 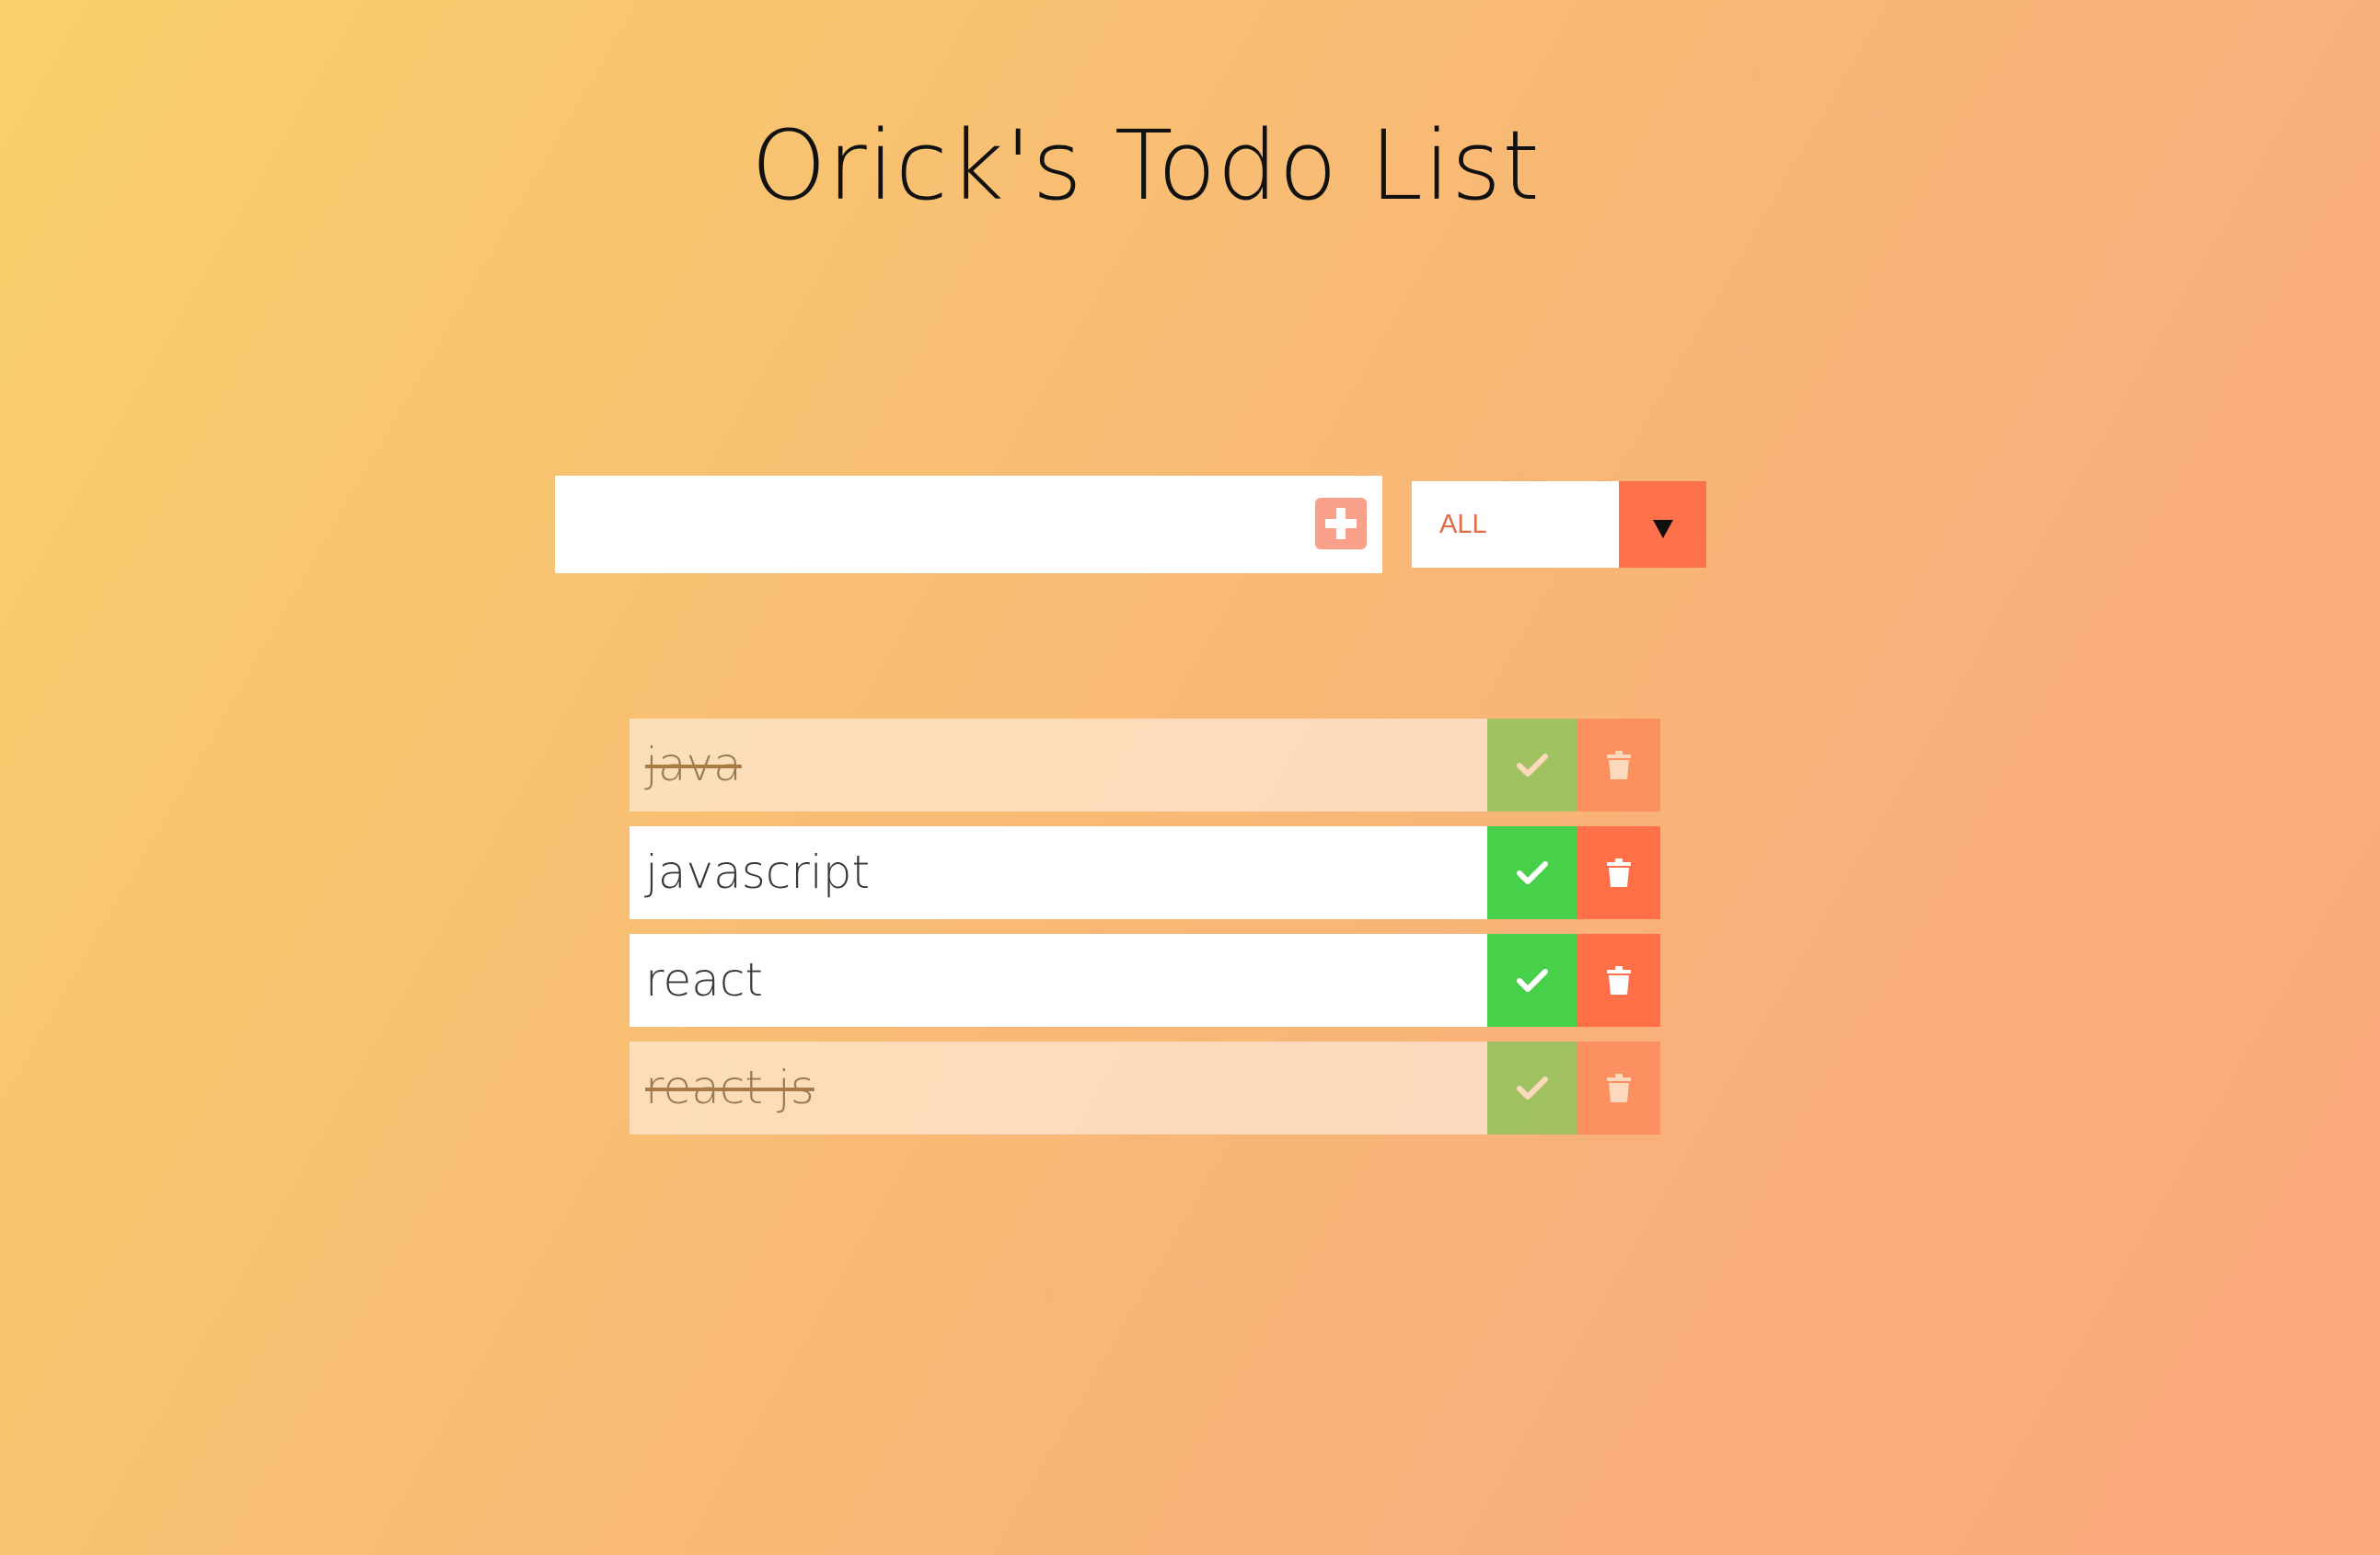 I want to click on filter-dropdown-button, so click(x=1662, y=525).